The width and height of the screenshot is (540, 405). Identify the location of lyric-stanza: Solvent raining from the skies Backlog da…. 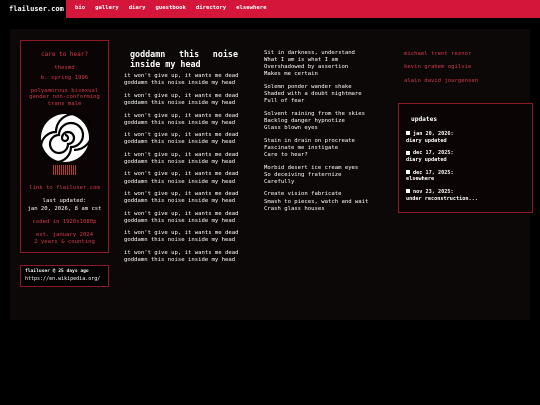
(327, 121).